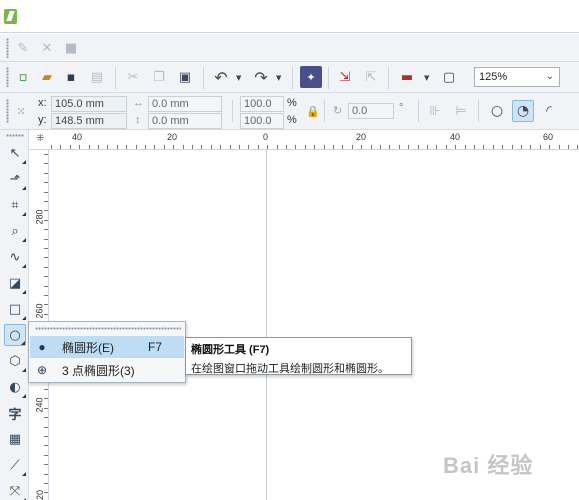 This screenshot has height=500, width=579. What do you see at coordinates (15, 361) in the screenshot?
I see `polygon-tool-icon: ⬡` at bounding box center [15, 361].